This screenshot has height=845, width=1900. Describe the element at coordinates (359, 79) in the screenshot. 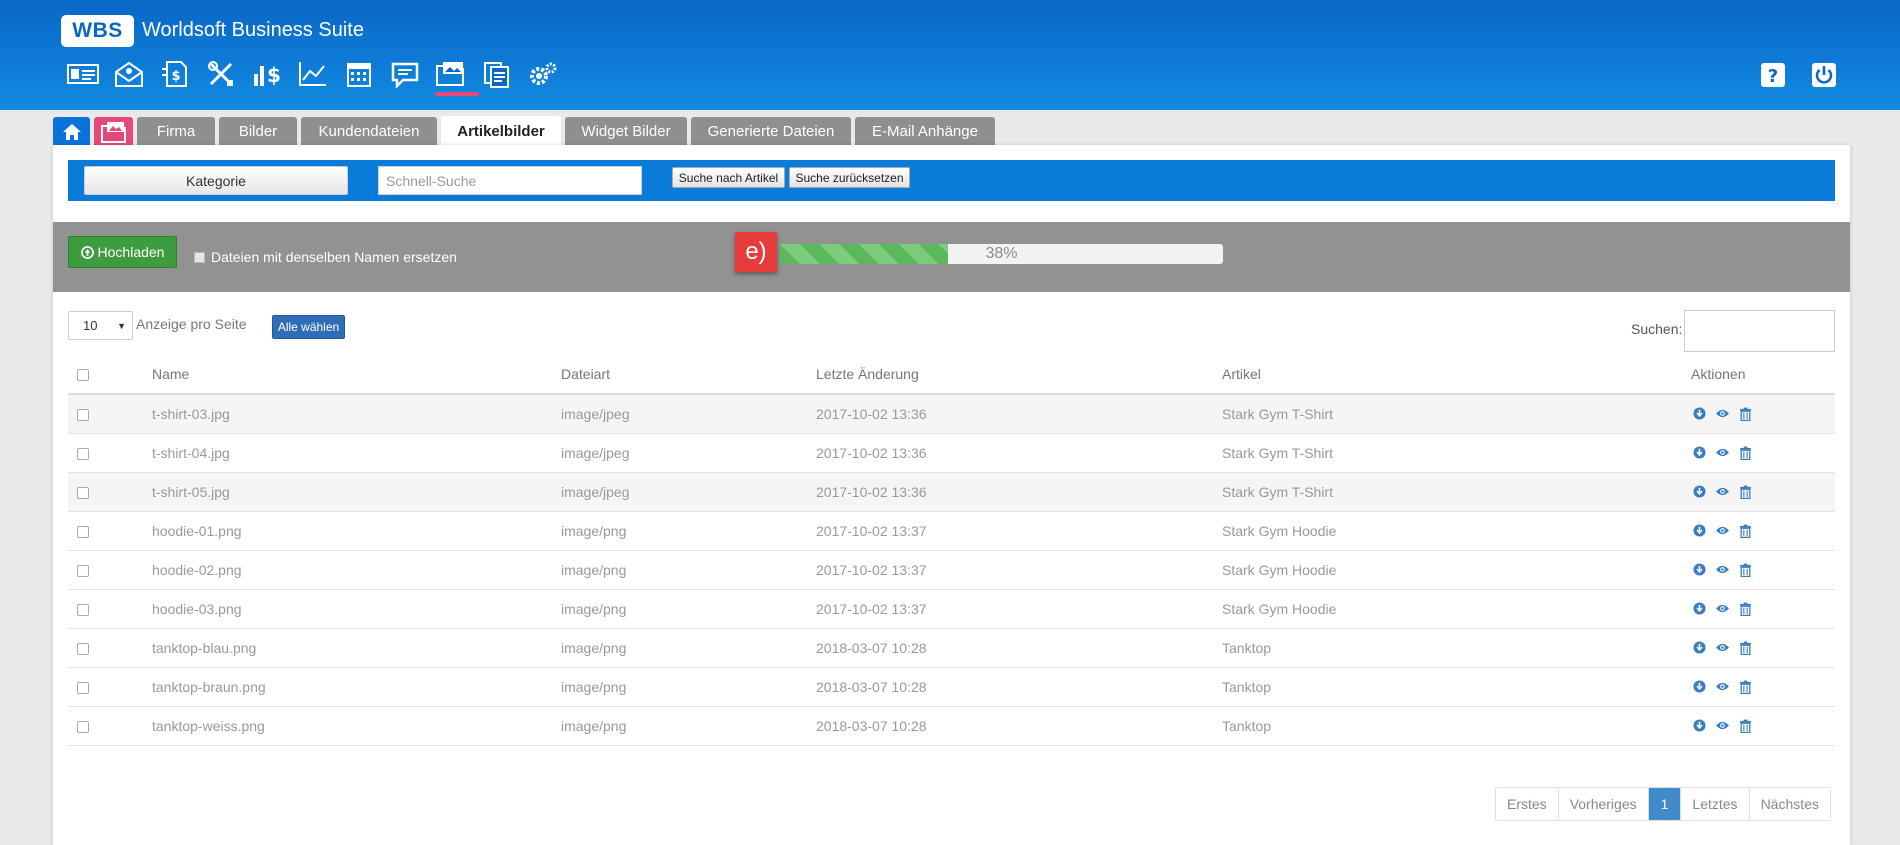

I see `calendar-icon` at that location.